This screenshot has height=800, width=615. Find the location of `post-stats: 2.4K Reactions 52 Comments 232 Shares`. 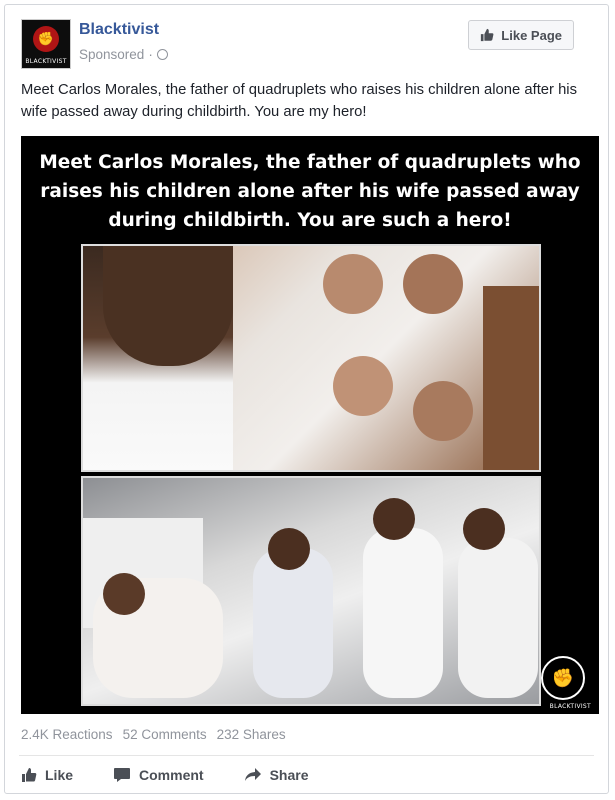

post-stats: 2.4K Reactions 52 Comments 232 Shares is located at coordinates (153, 734).